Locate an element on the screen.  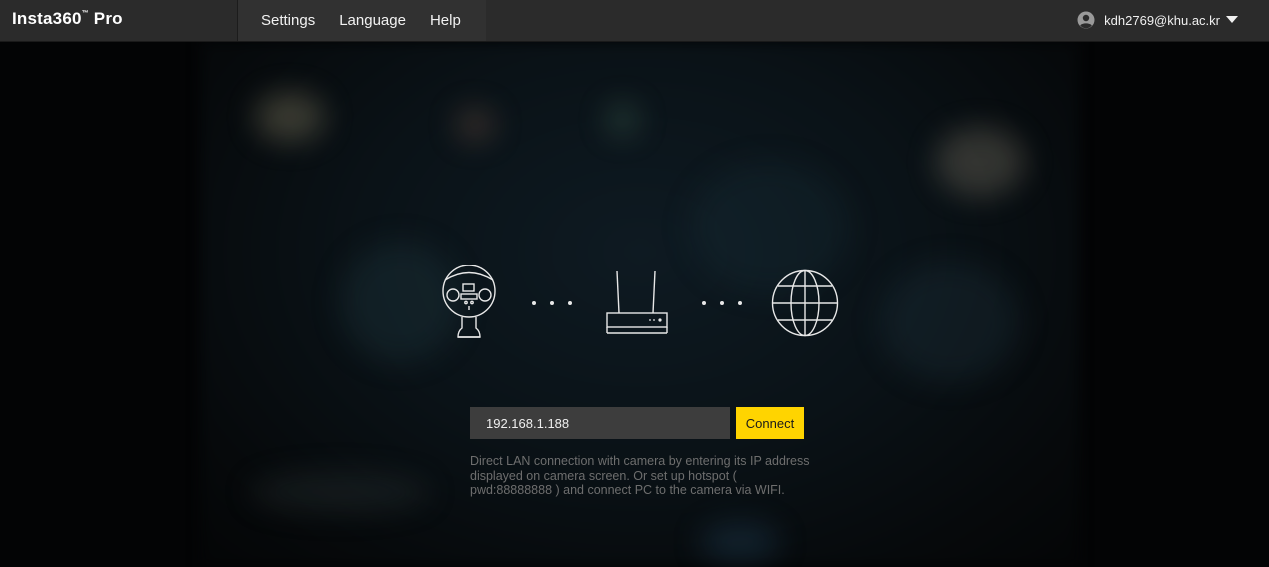
app-logo: Insta360™ Pro is located at coordinates (67, 19).